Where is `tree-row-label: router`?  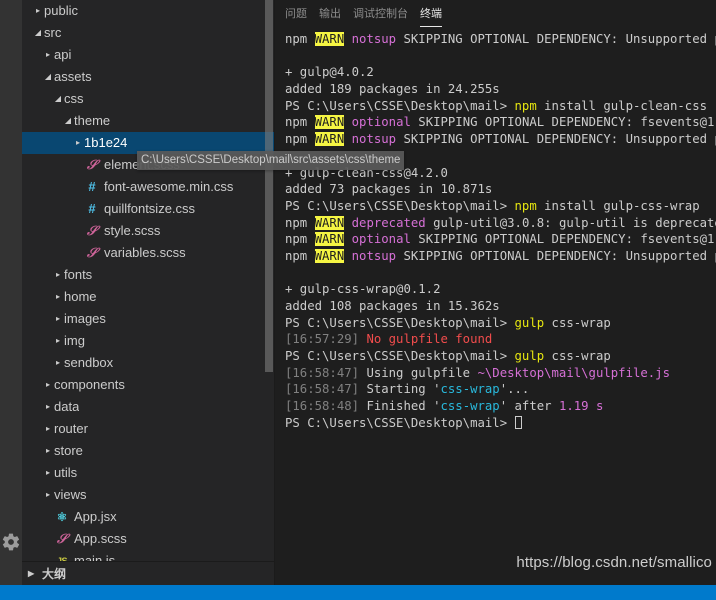
tree-row-label: router is located at coordinates (71, 428).